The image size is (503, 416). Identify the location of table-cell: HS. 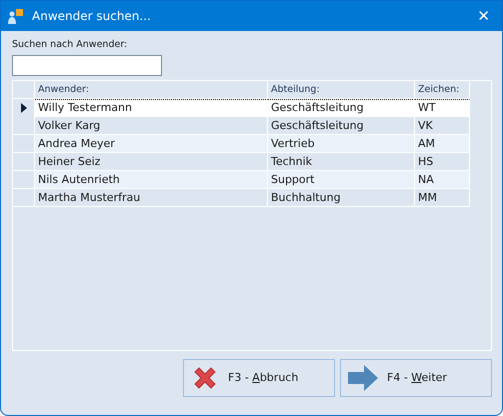
(442, 162).